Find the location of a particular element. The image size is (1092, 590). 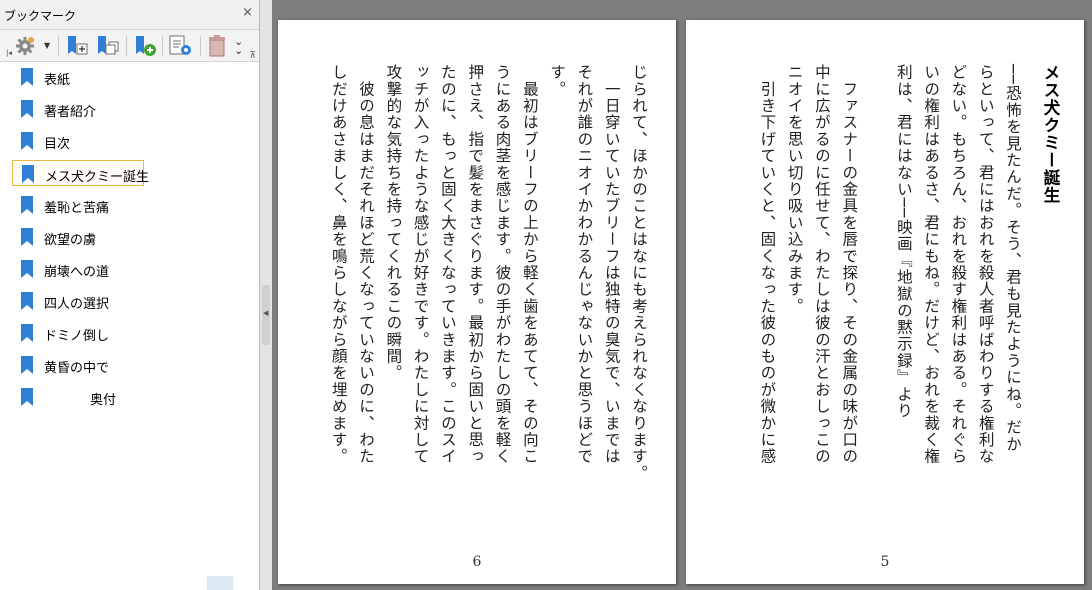

bookmark-label: 四人の選択 is located at coordinates (77, 304).